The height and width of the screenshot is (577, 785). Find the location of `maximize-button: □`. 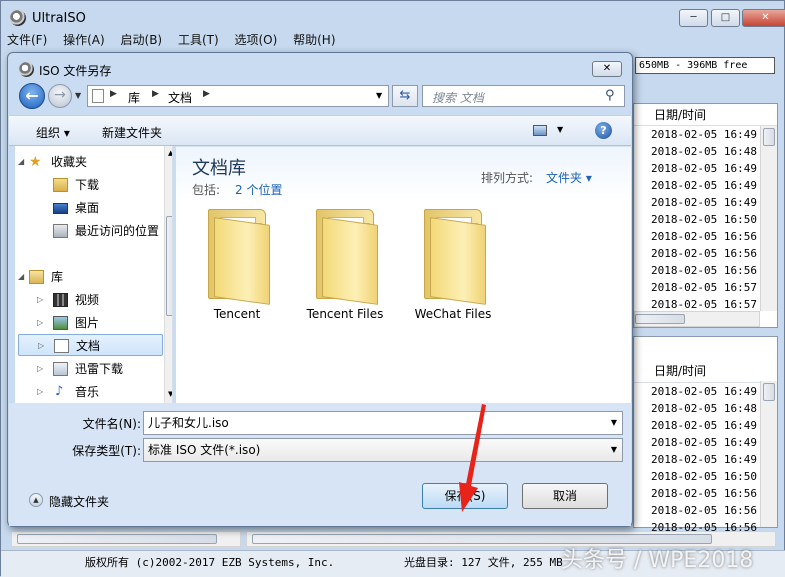

maximize-button: □ is located at coordinates (725, 18).